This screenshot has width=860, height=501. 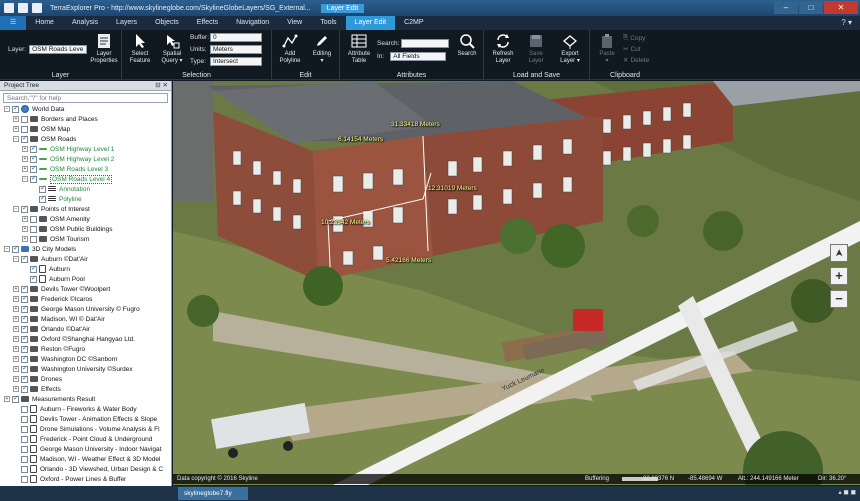 I want to click on tree-item: Auburn - Fireworks & Water Body, so click(x=85, y=410).